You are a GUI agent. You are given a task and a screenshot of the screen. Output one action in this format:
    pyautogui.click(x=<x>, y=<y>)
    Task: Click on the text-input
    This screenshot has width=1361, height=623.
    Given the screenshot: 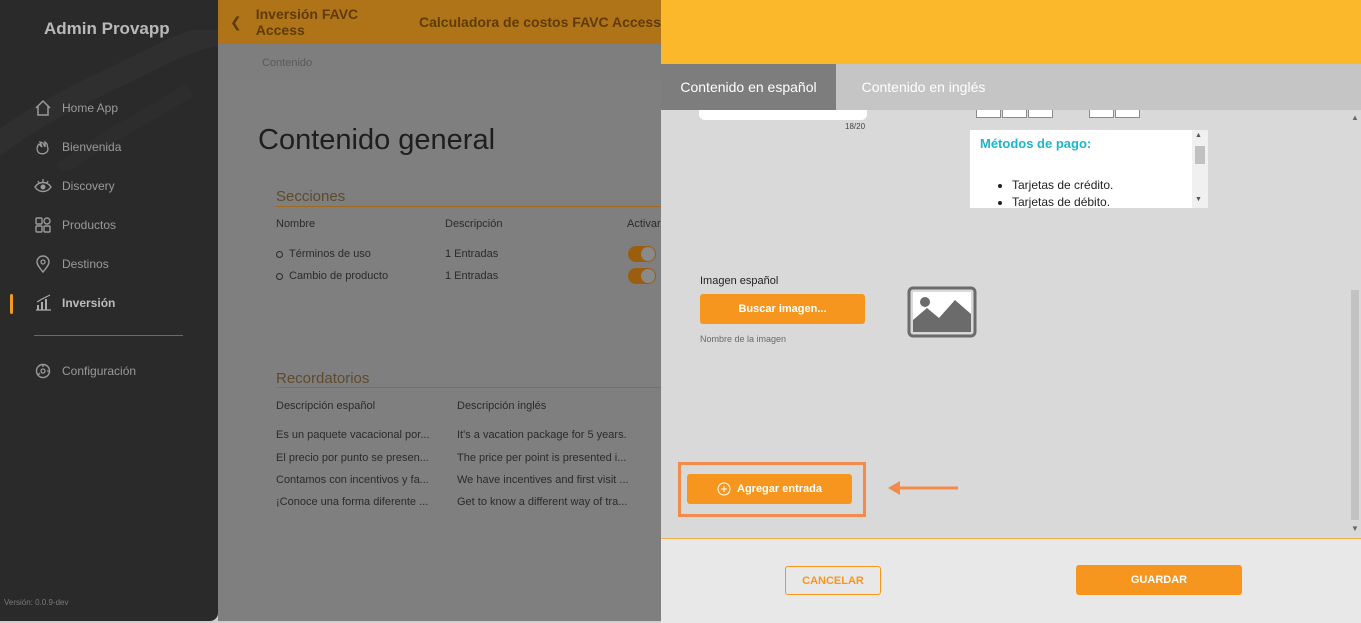 What is the action you would take?
    pyautogui.click(x=783, y=115)
    